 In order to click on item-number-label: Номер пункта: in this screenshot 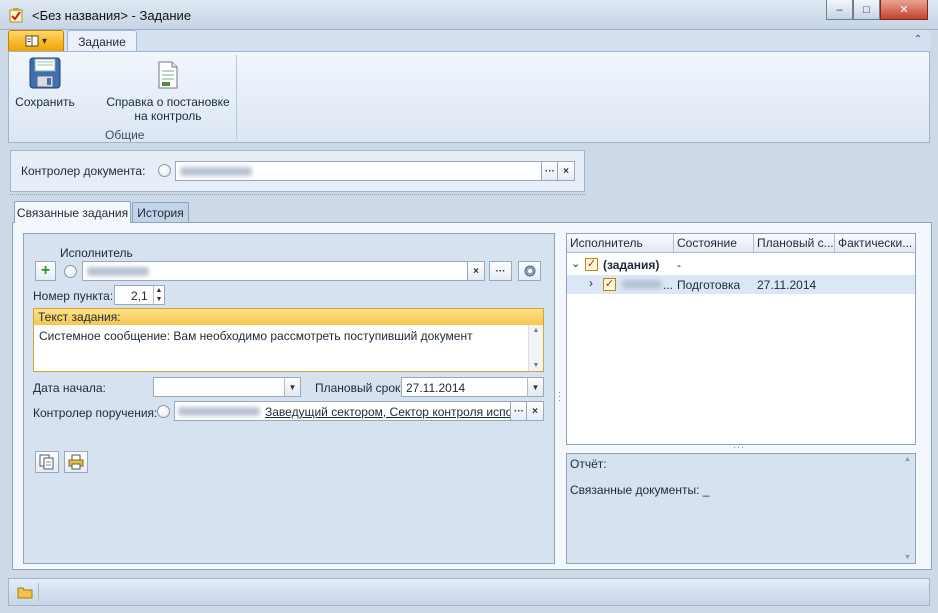, I will do `click(73, 296)`.